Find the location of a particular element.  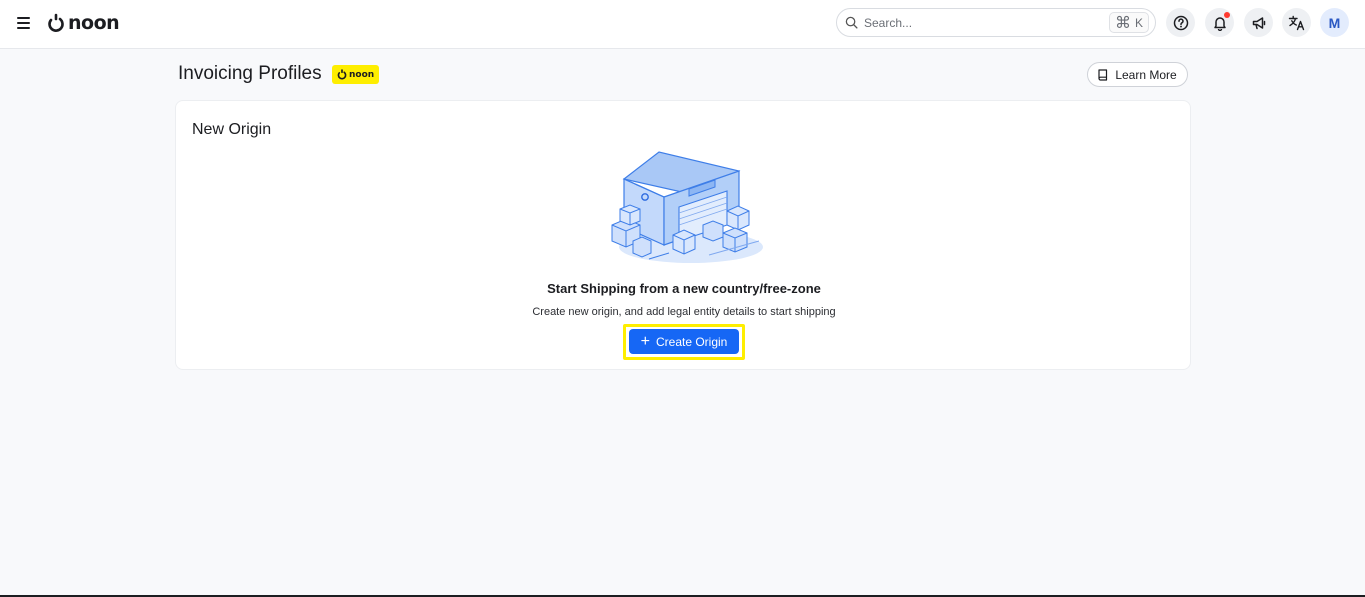

noon-badge: noon is located at coordinates (356, 74).